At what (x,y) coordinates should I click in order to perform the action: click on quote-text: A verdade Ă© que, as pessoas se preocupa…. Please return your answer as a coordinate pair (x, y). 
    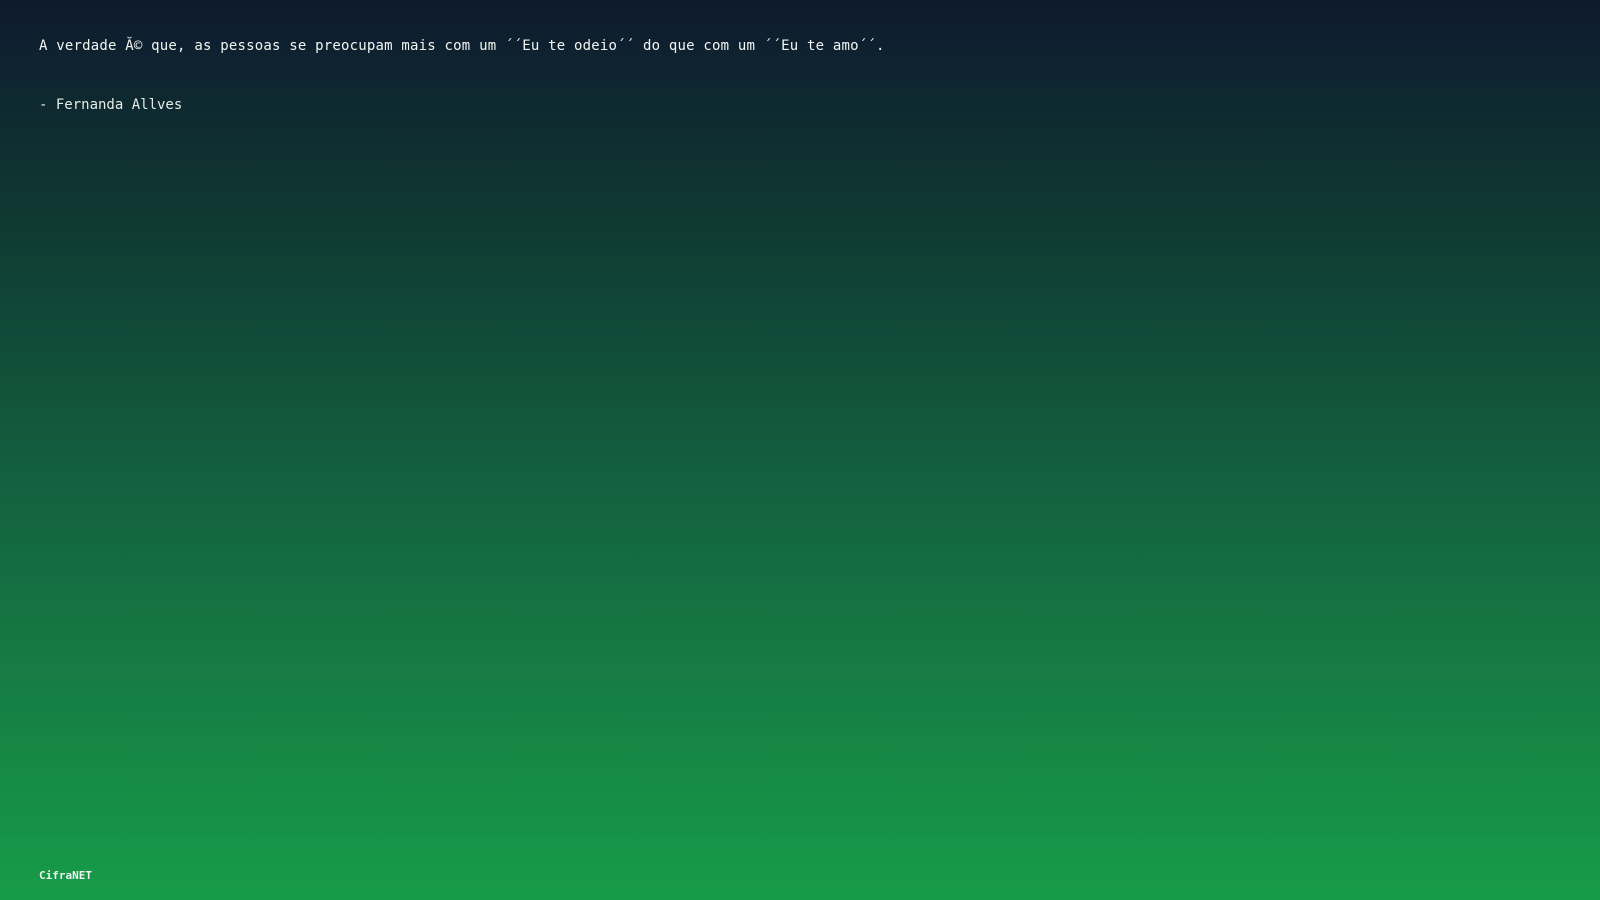
    Looking at the image, I should click on (462, 46).